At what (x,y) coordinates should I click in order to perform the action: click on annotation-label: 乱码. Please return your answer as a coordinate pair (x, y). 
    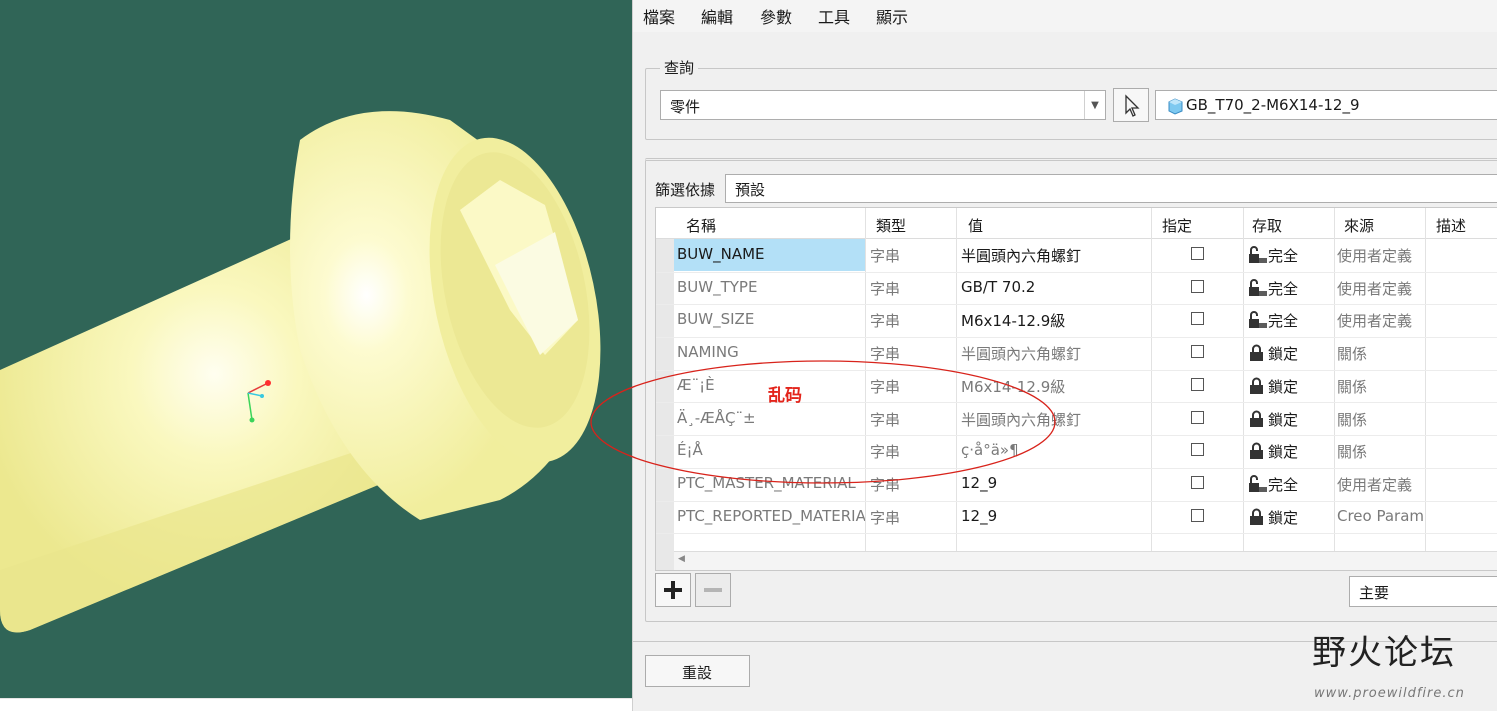
    Looking at the image, I should click on (785, 396).